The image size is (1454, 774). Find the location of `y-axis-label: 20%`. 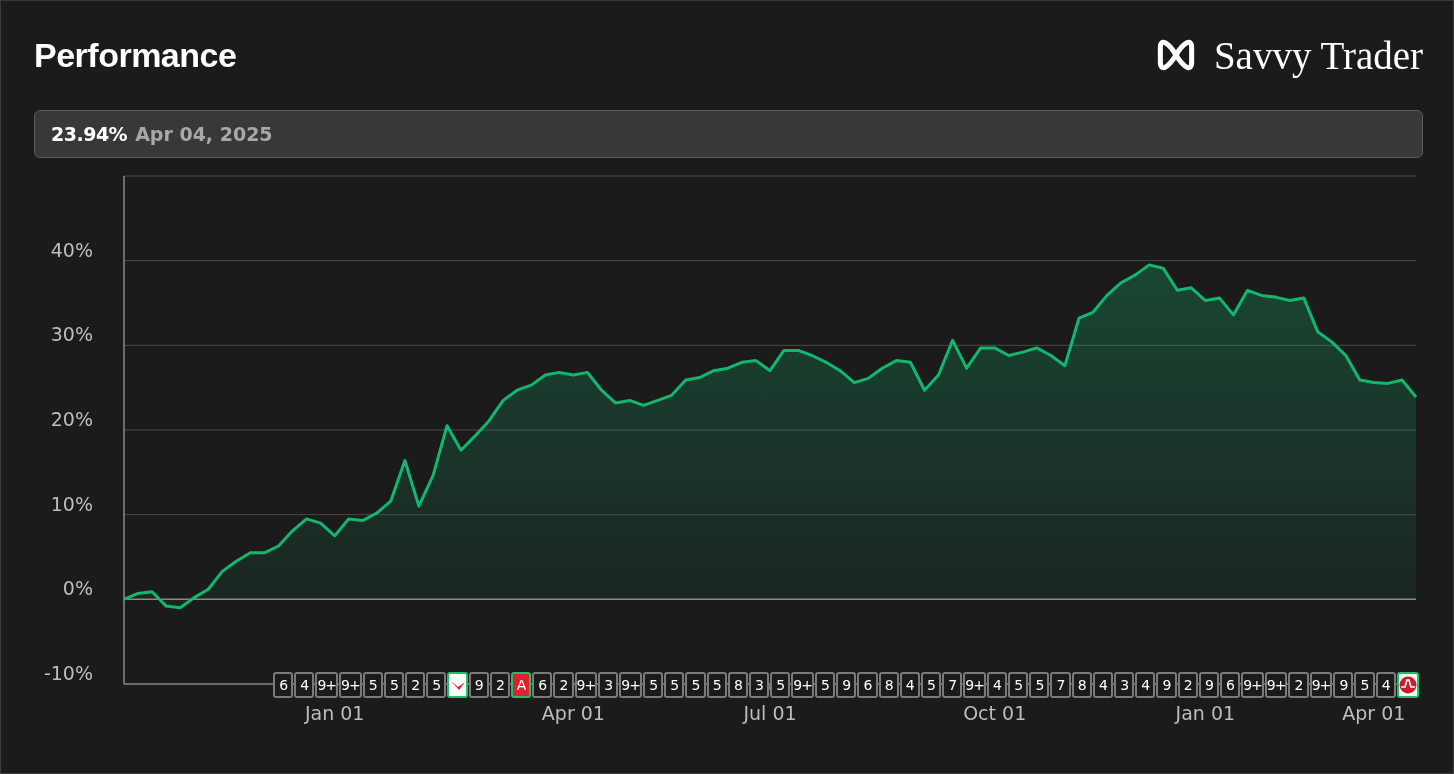

y-axis-label: 20% is located at coordinates (71, 418).